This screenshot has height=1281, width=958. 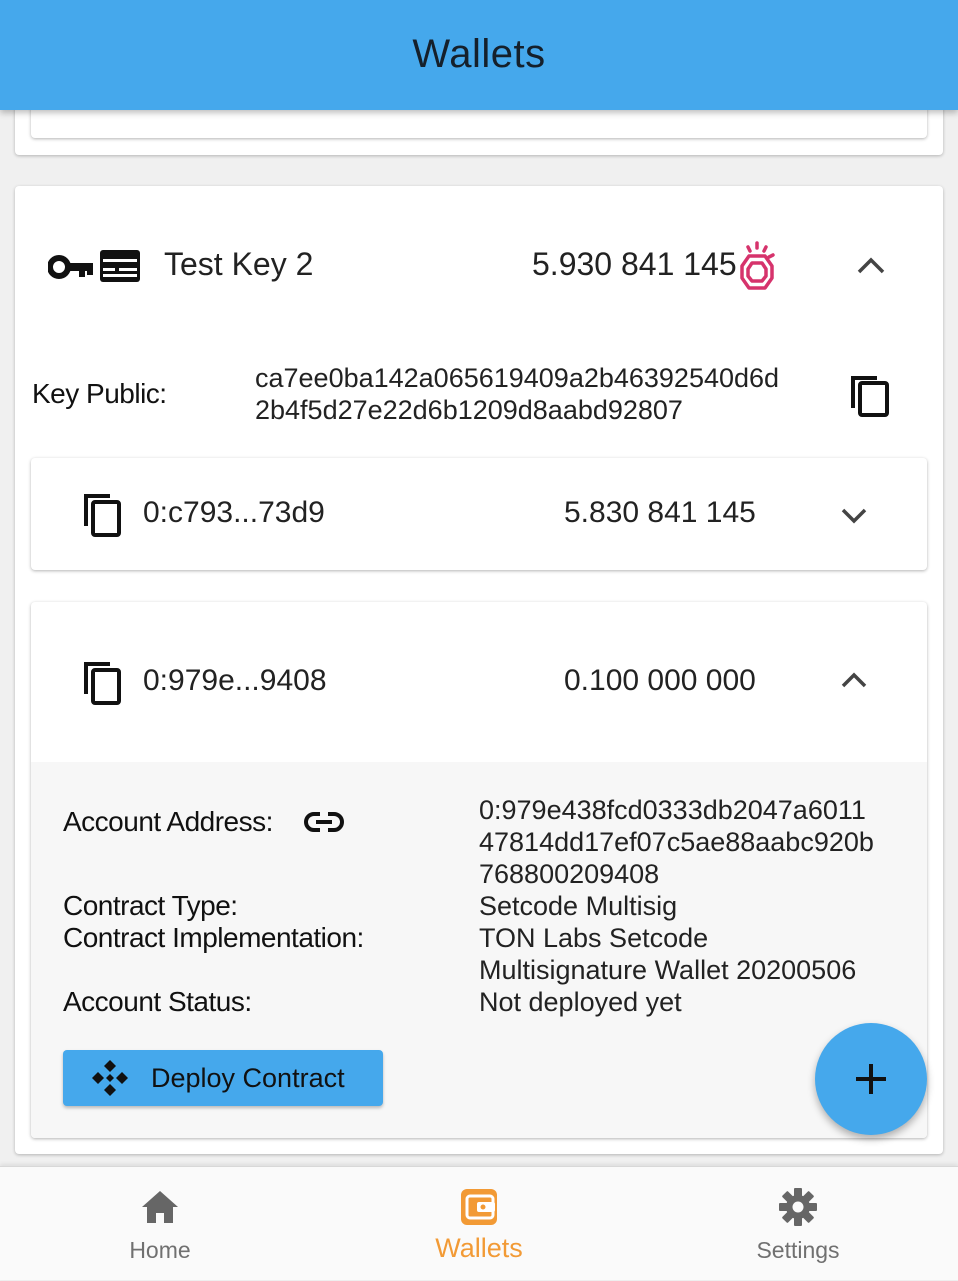 I want to click on key-balance: 5.930 841 145, so click(x=634, y=264).